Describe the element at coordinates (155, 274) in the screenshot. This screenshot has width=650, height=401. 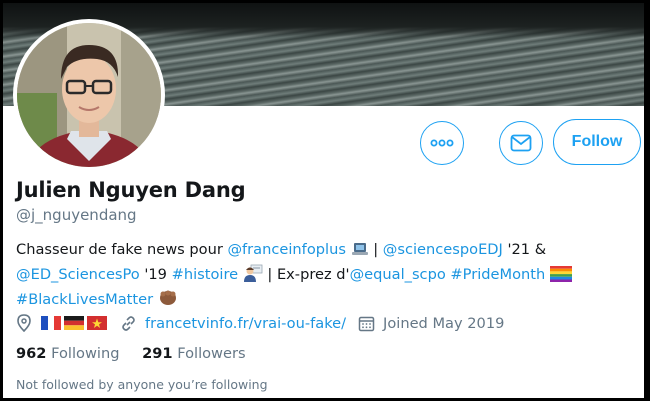
I see `bio-text: '19` at that location.